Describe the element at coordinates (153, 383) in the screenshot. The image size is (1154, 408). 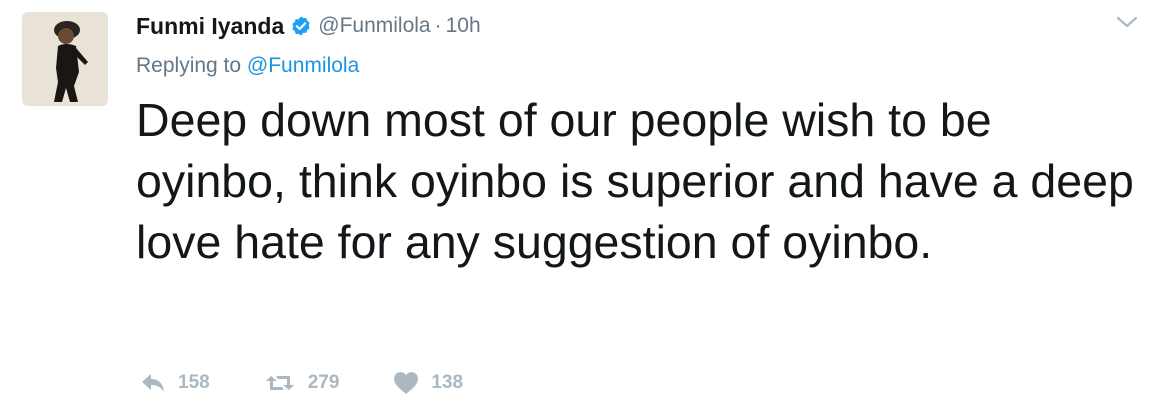
I see `reply-icon` at that location.